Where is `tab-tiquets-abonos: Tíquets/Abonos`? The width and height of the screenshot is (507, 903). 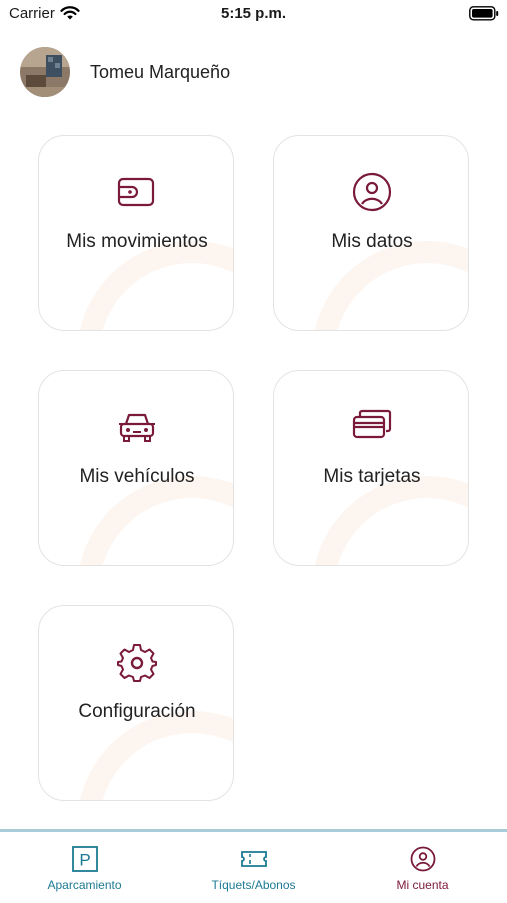 tab-tiquets-abonos: Tíquets/Abonos is located at coordinates (253, 867).